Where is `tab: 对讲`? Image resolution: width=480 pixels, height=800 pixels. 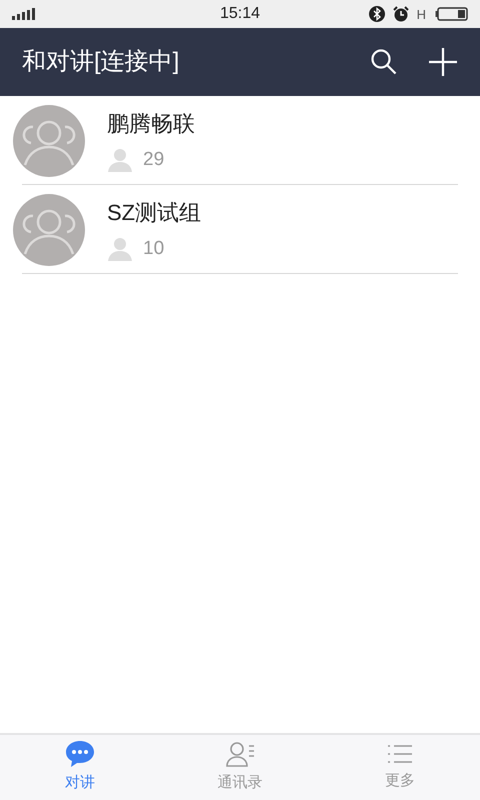 tab: 对讲 is located at coordinates (80, 767).